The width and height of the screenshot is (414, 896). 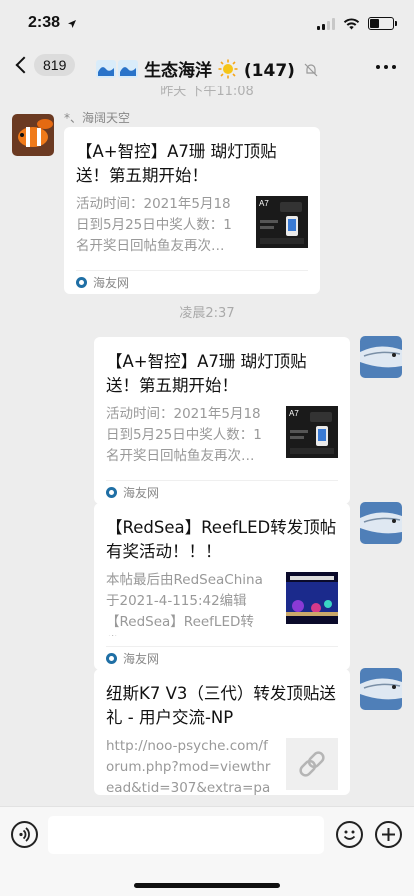 I want to click on more-options-button, so click(x=386, y=67).